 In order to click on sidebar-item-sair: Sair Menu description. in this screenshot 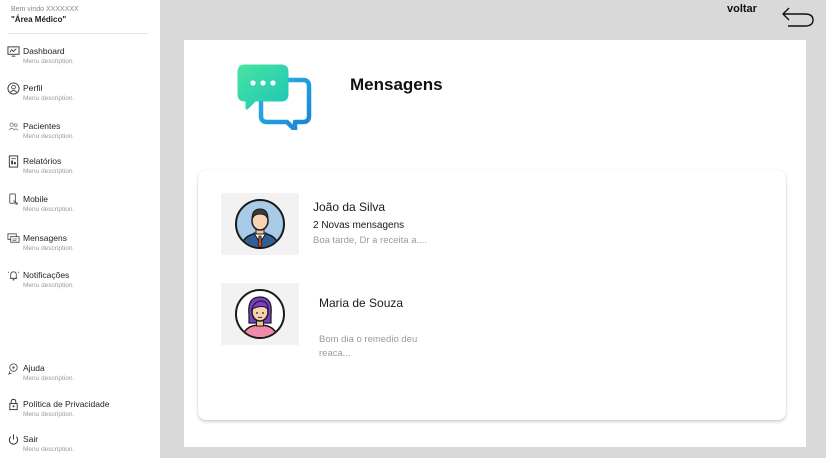, I will do `click(81, 445)`.